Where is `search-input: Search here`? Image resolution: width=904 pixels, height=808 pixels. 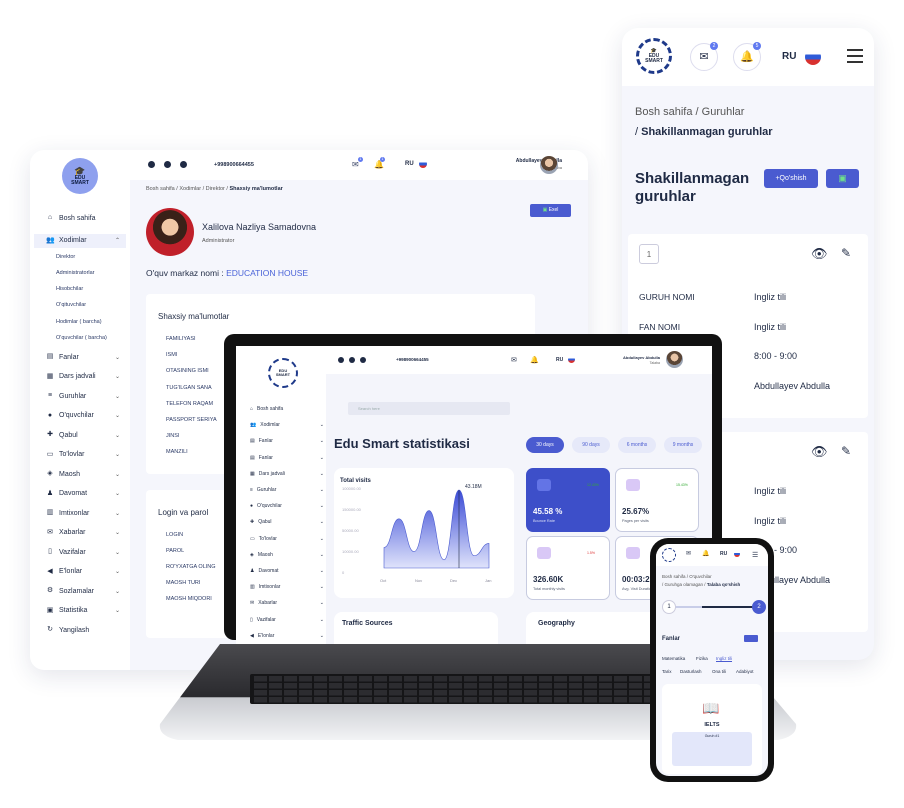 search-input: Search here is located at coordinates (429, 408).